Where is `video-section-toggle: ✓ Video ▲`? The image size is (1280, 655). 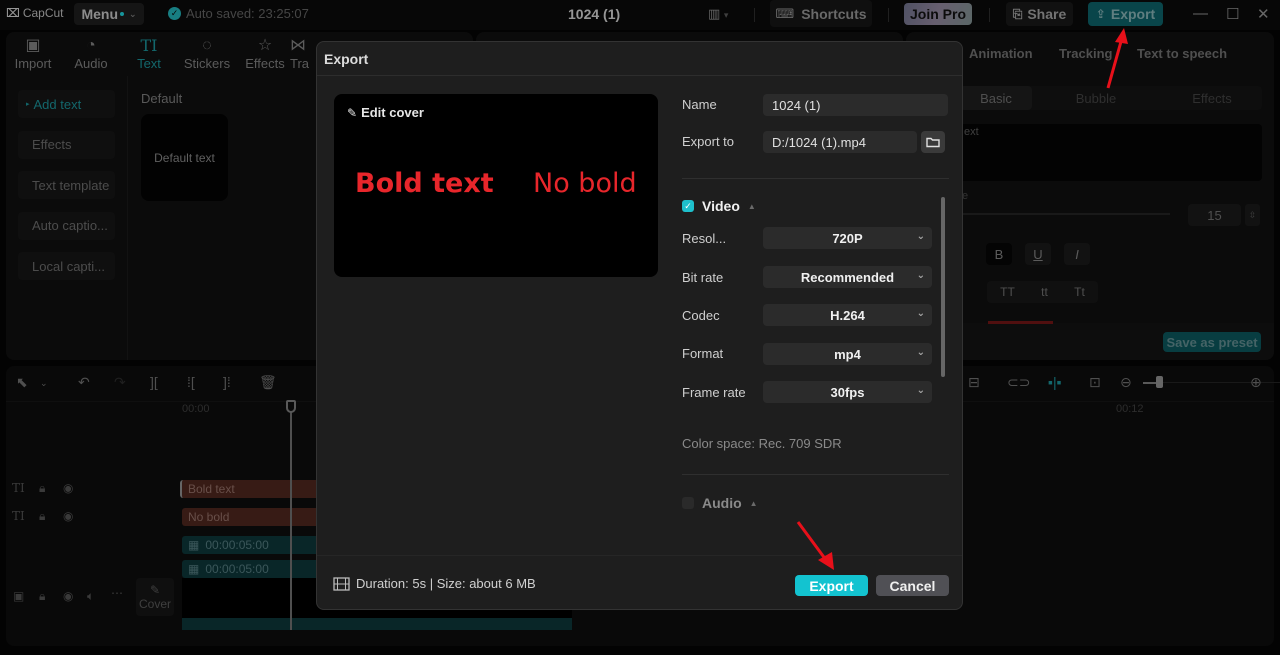
video-section-toggle: ✓ Video ▲ is located at coordinates (719, 206).